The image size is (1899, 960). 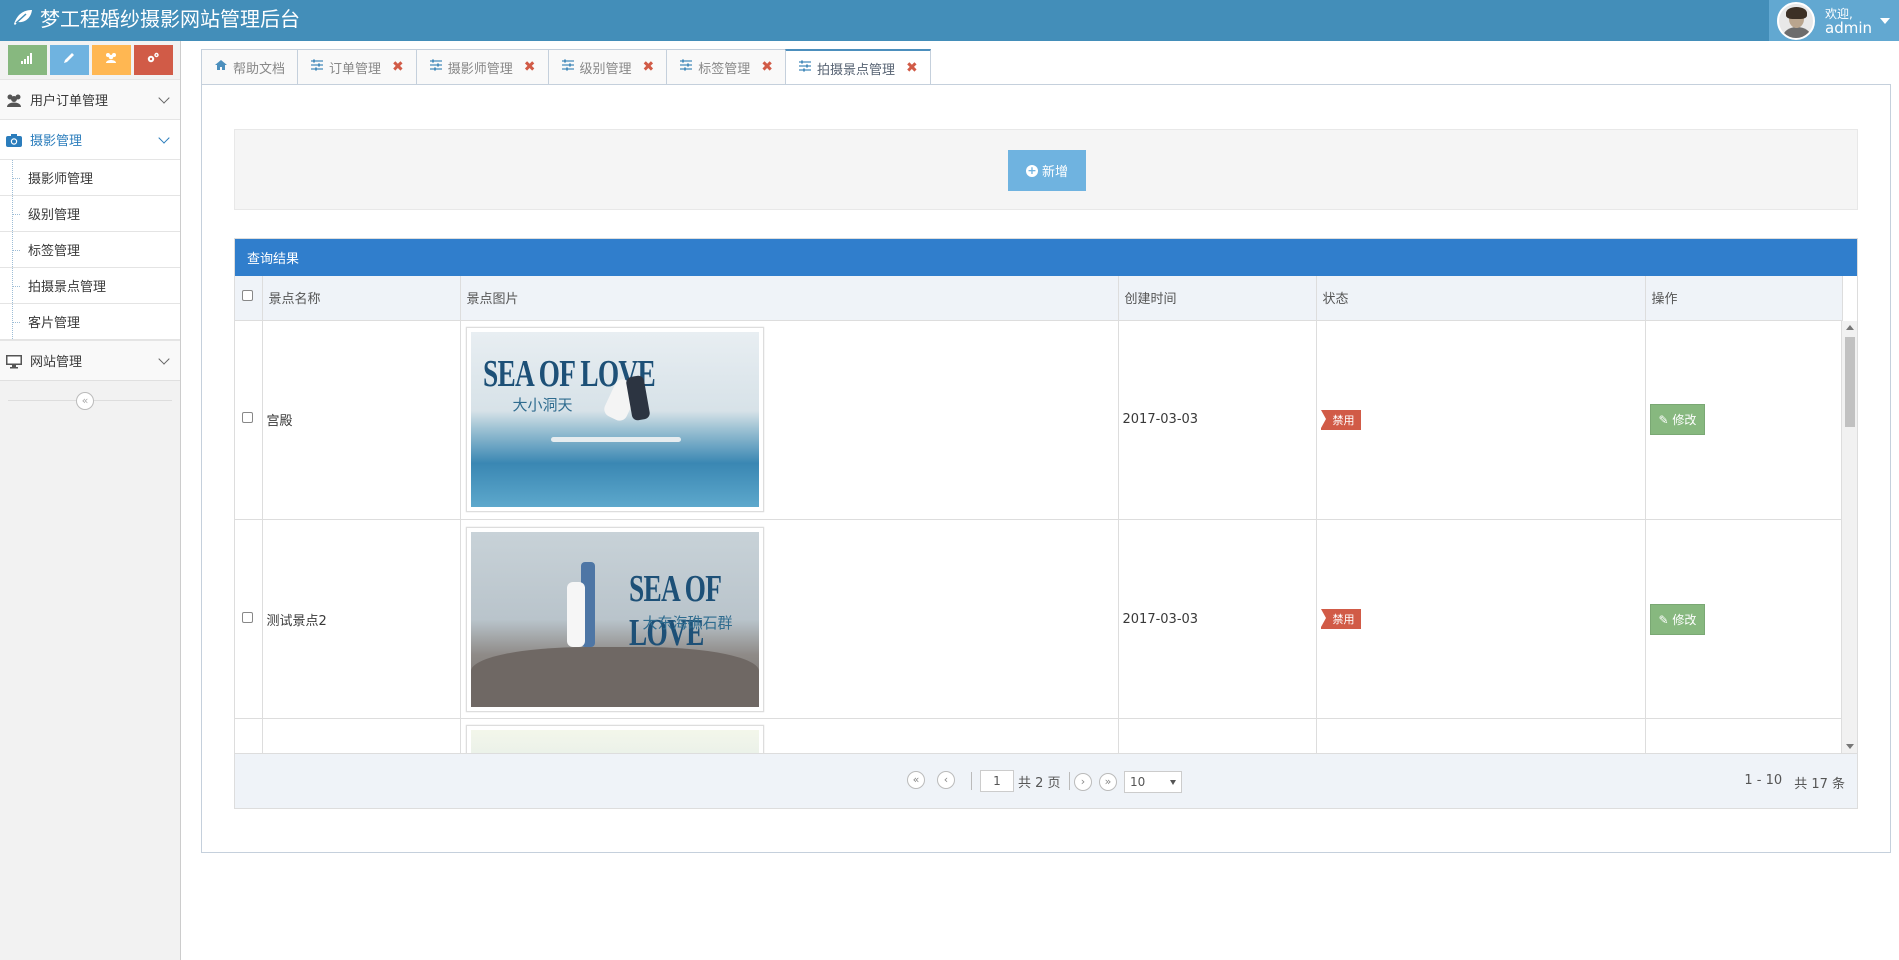 I want to click on add-button: + 新增, so click(x=1047, y=170).